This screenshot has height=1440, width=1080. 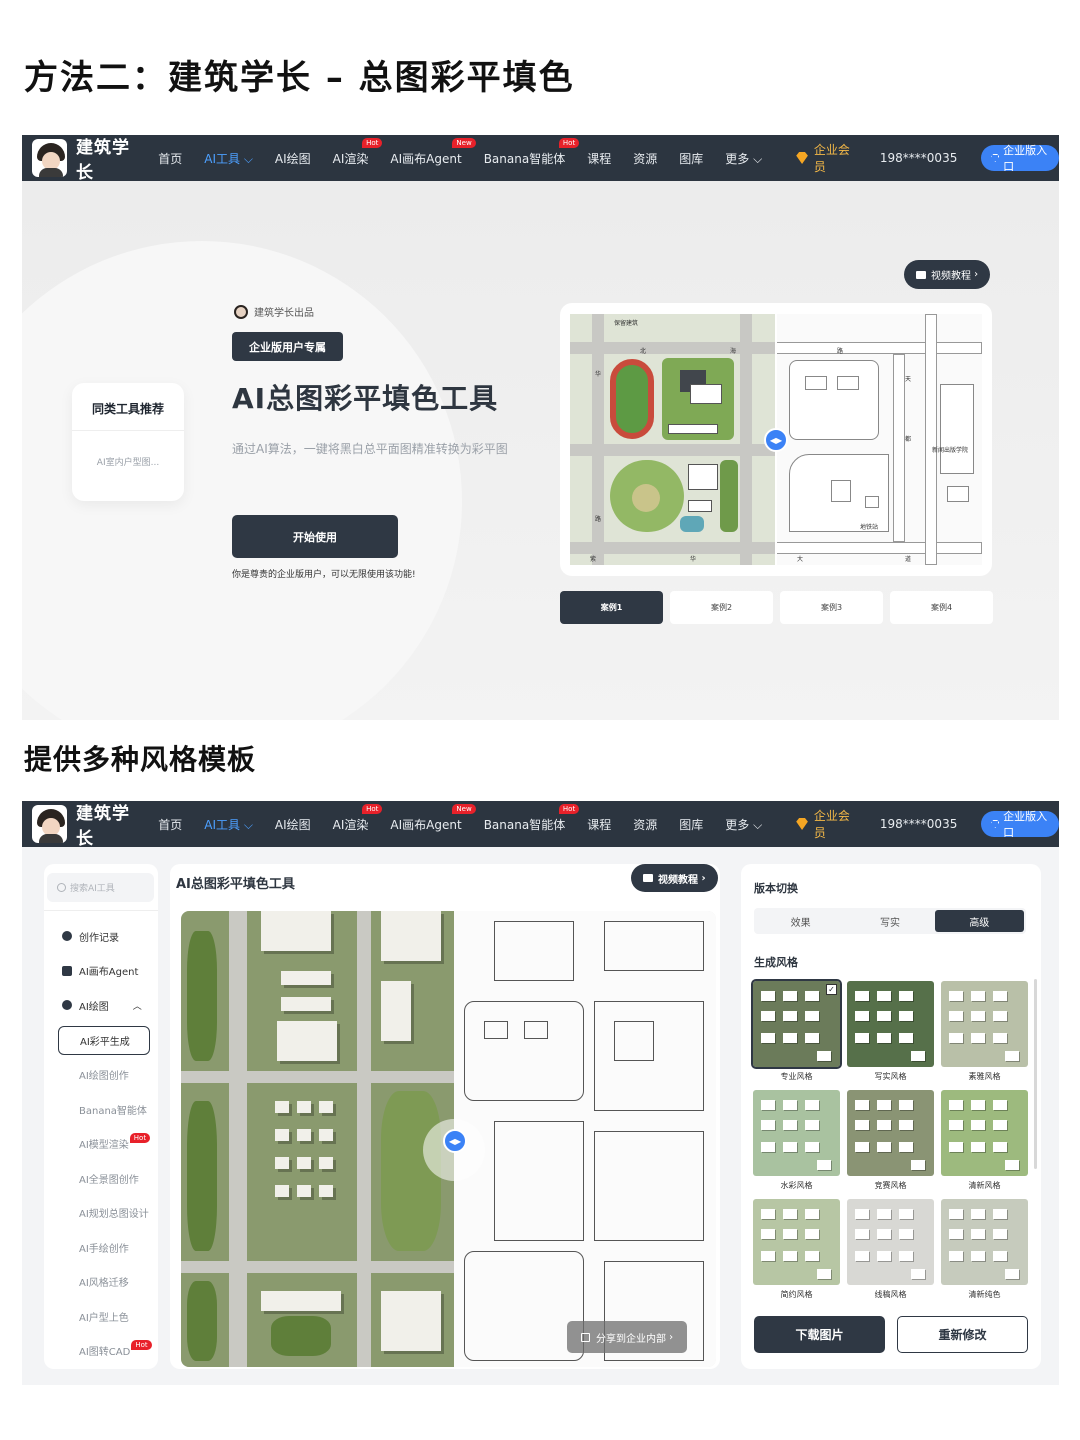 What do you see at coordinates (585, 1337) in the screenshot?
I see `share-icon` at bounding box center [585, 1337].